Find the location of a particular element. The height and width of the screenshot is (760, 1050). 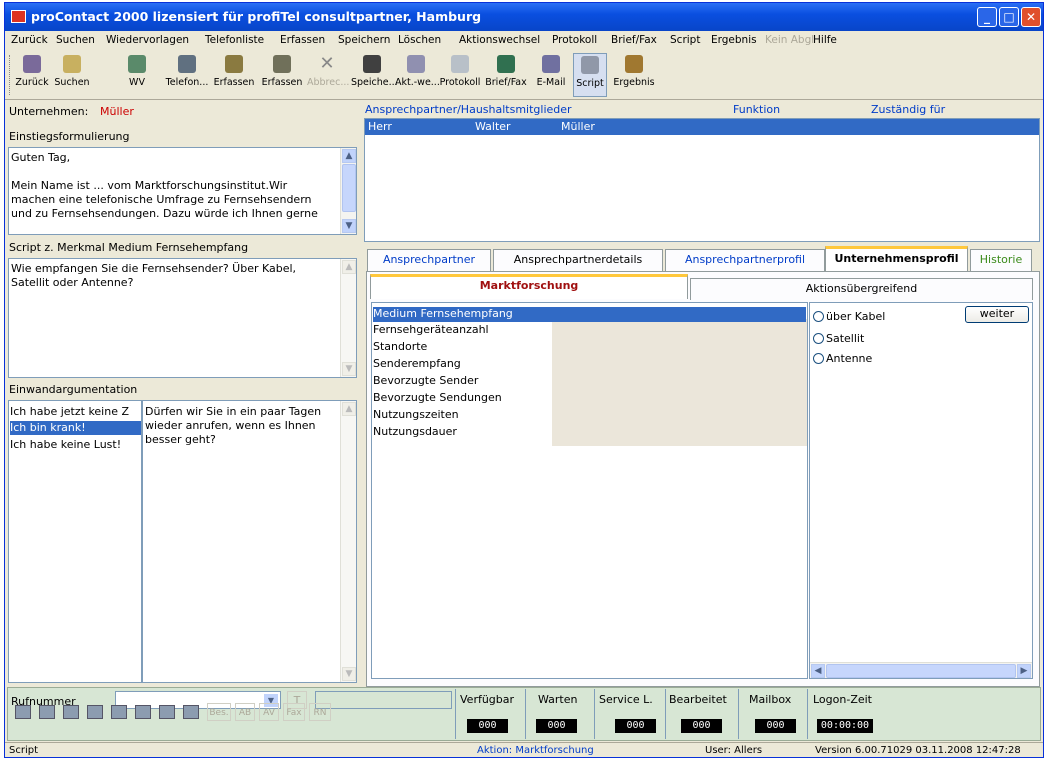

menu-ergebnis: Ergebnis is located at coordinates (734, 40).